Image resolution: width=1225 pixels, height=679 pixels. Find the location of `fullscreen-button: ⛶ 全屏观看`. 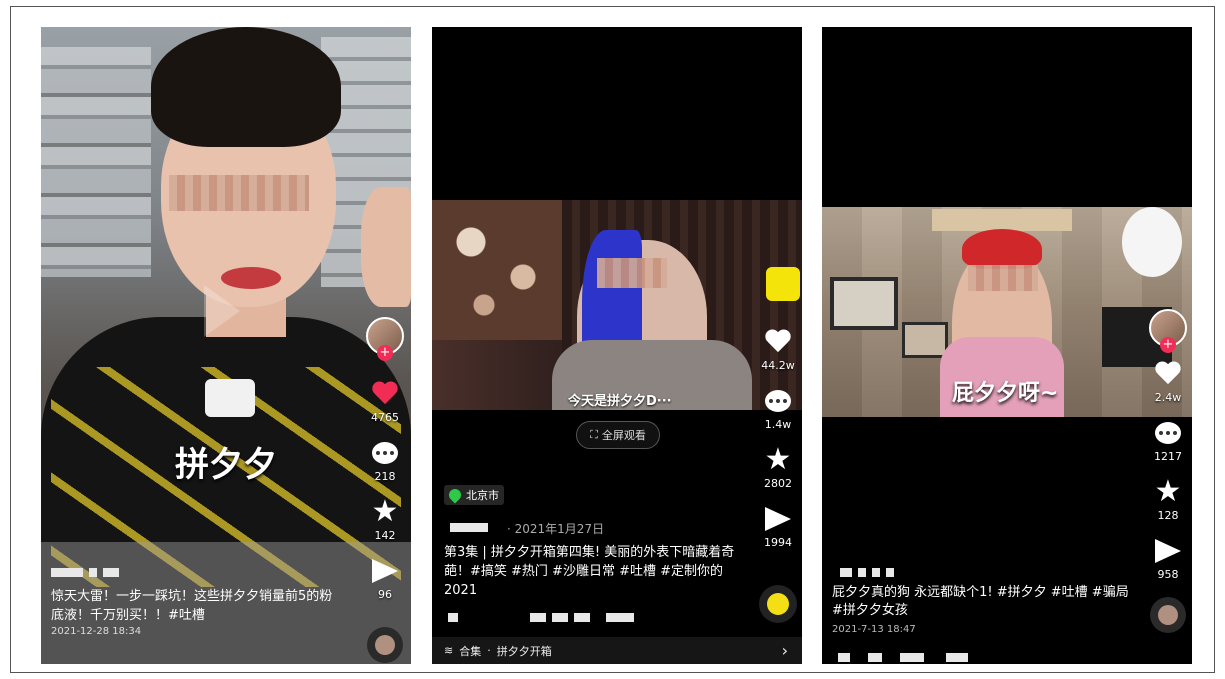

fullscreen-button: ⛶ 全屏观看 is located at coordinates (618, 435).